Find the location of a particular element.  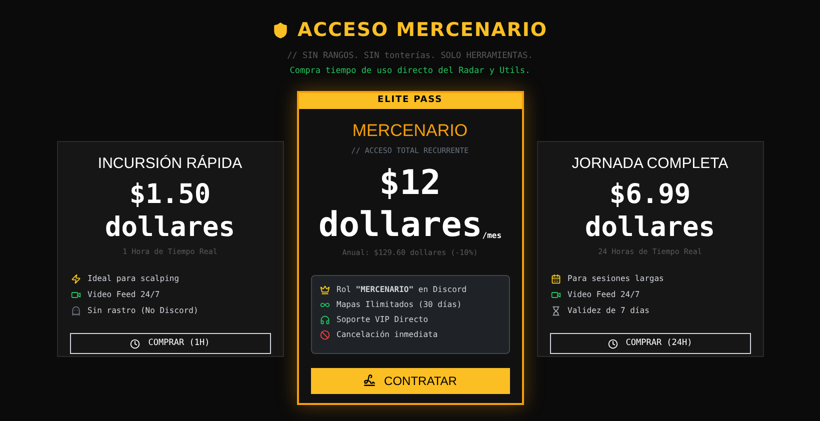

buy-button: COMPRAR (1H) is located at coordinates (170, 343).